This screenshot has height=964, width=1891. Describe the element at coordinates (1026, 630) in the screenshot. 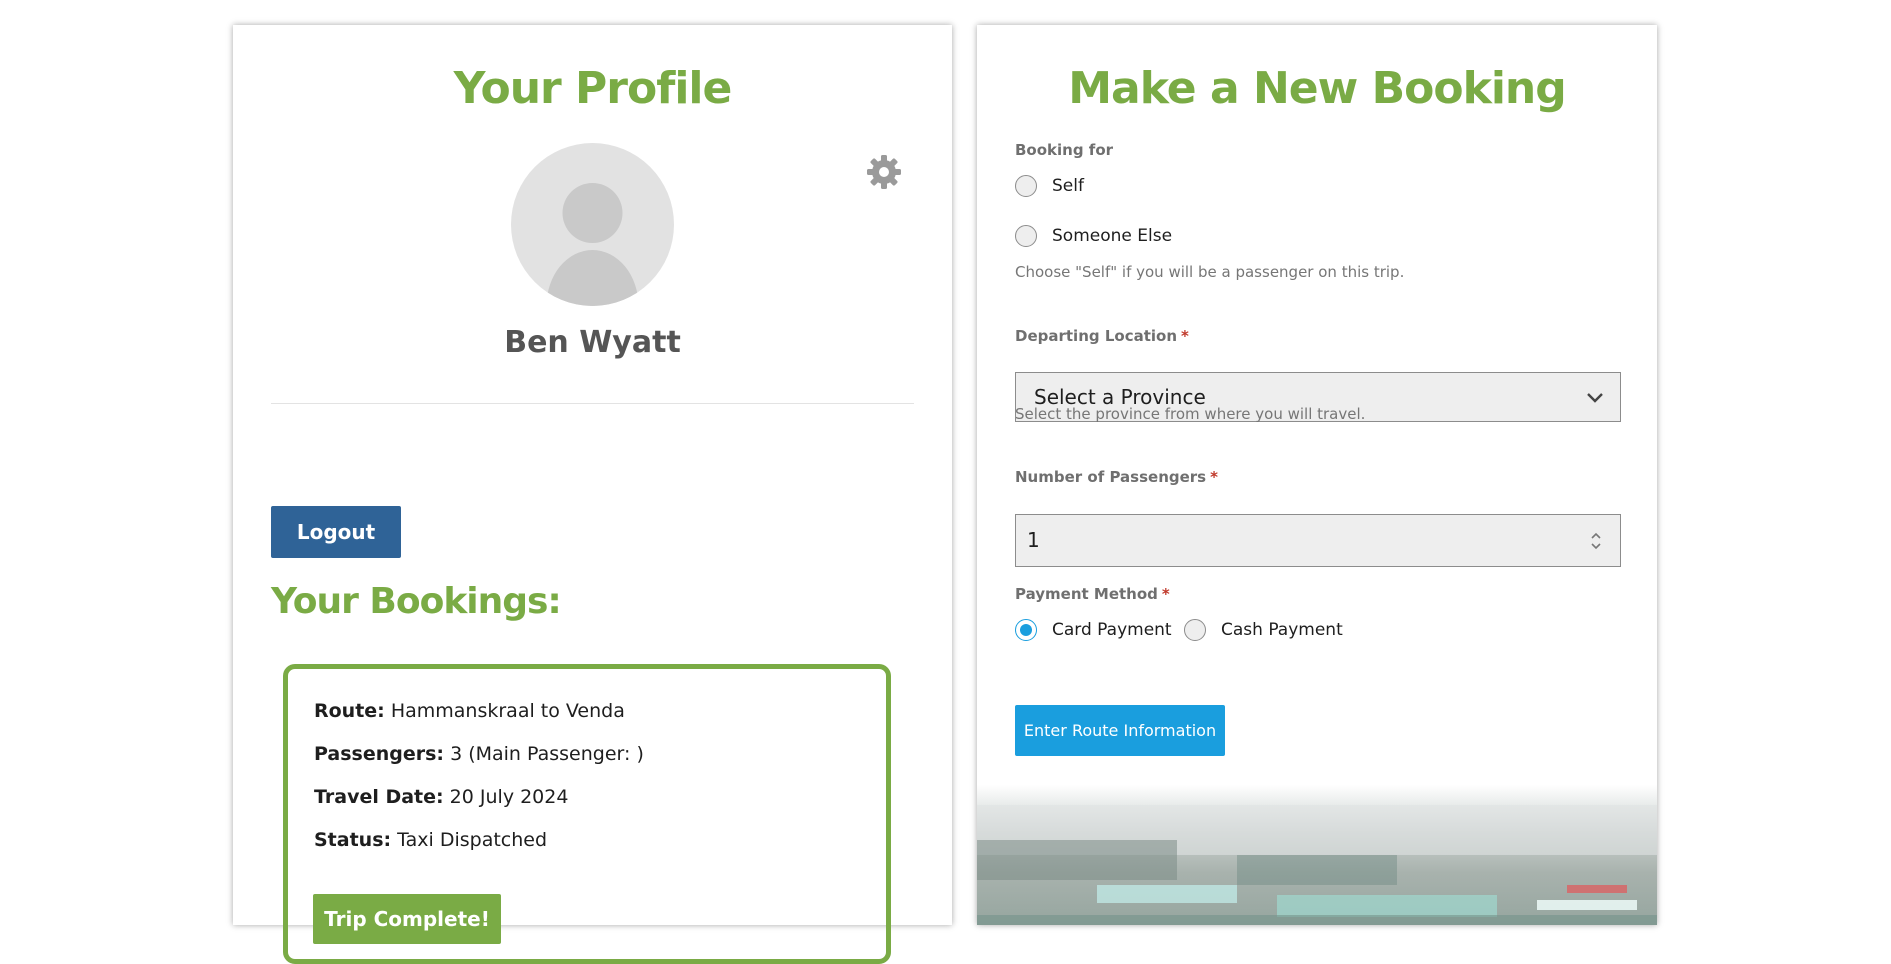

I see `radio-button-selected` at that location.